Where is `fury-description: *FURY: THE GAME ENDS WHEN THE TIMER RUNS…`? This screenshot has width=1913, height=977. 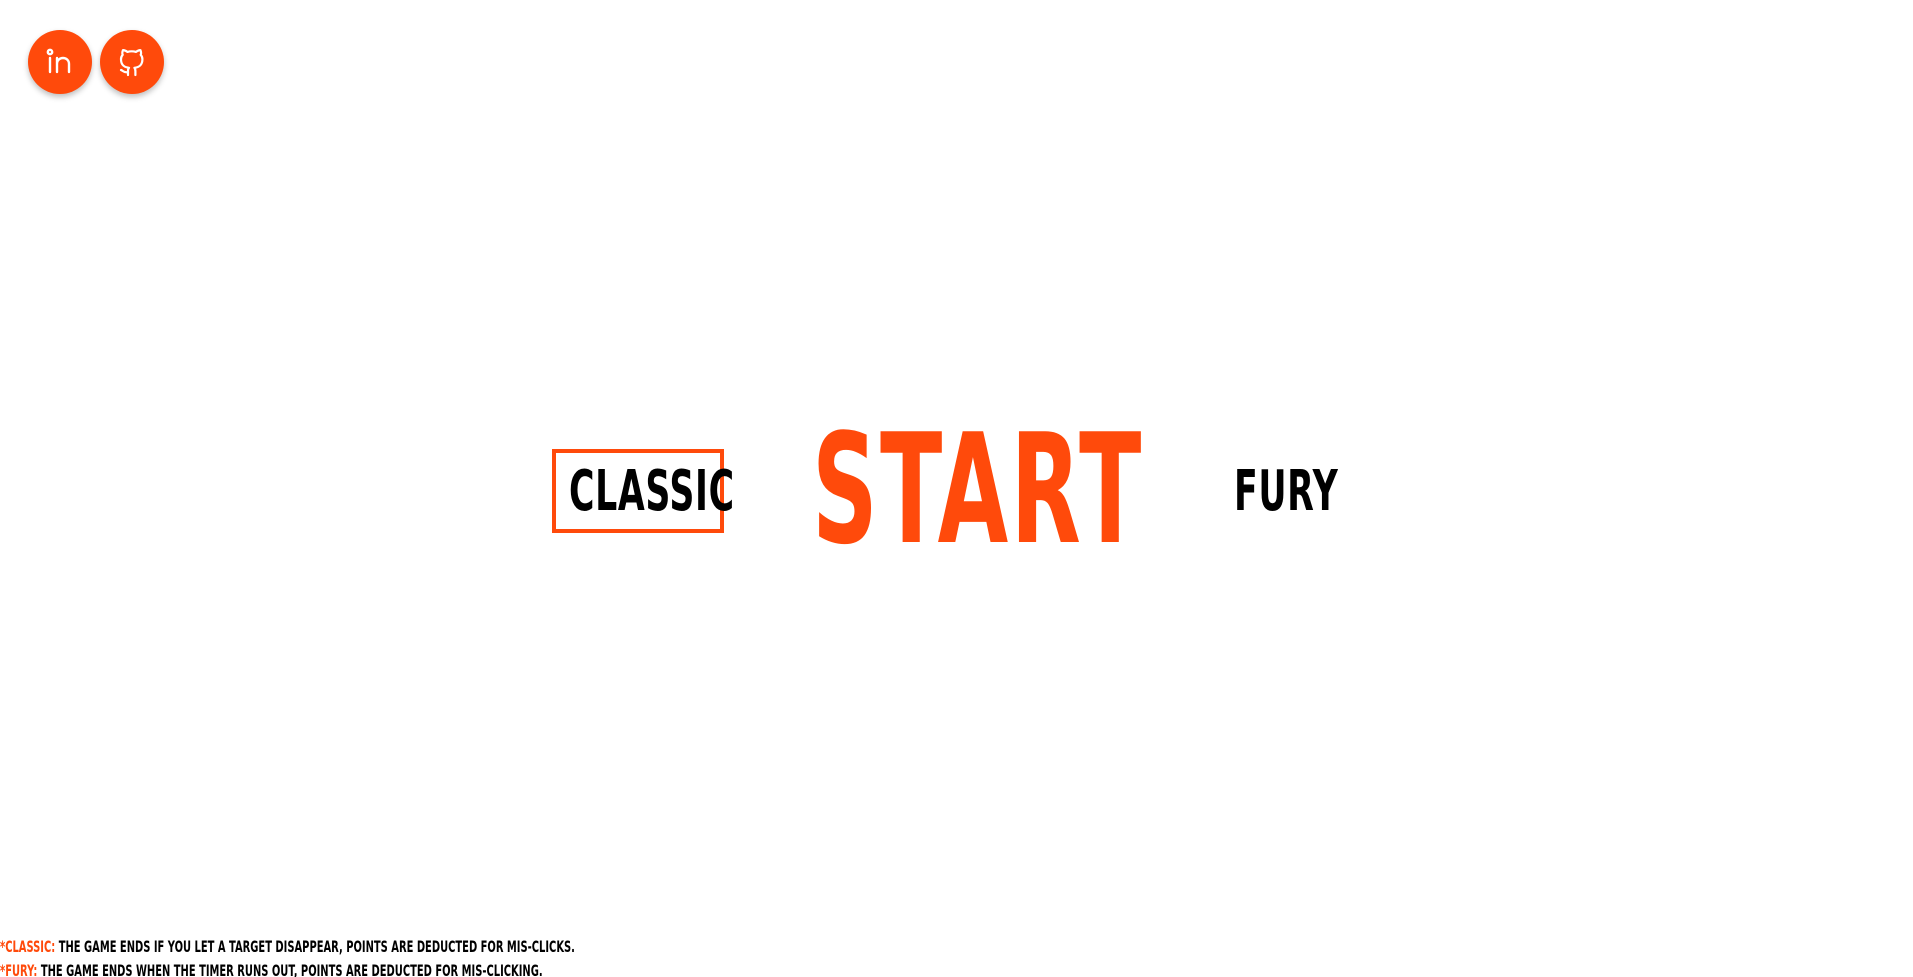
fury-description: *FURY: THE GAME ENDS WHEN THE TIMER RUNS… is located at coordinates (310, 968).